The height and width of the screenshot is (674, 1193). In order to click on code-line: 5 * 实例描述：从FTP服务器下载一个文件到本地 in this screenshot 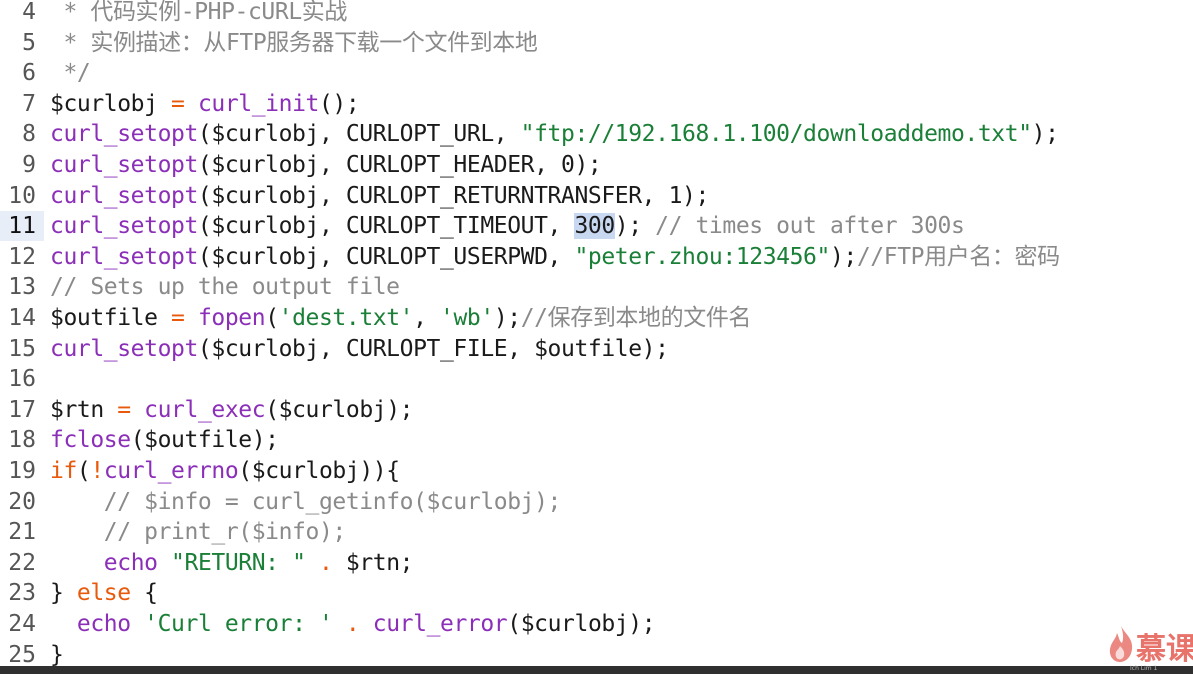, I will do `click(596, 43)`.